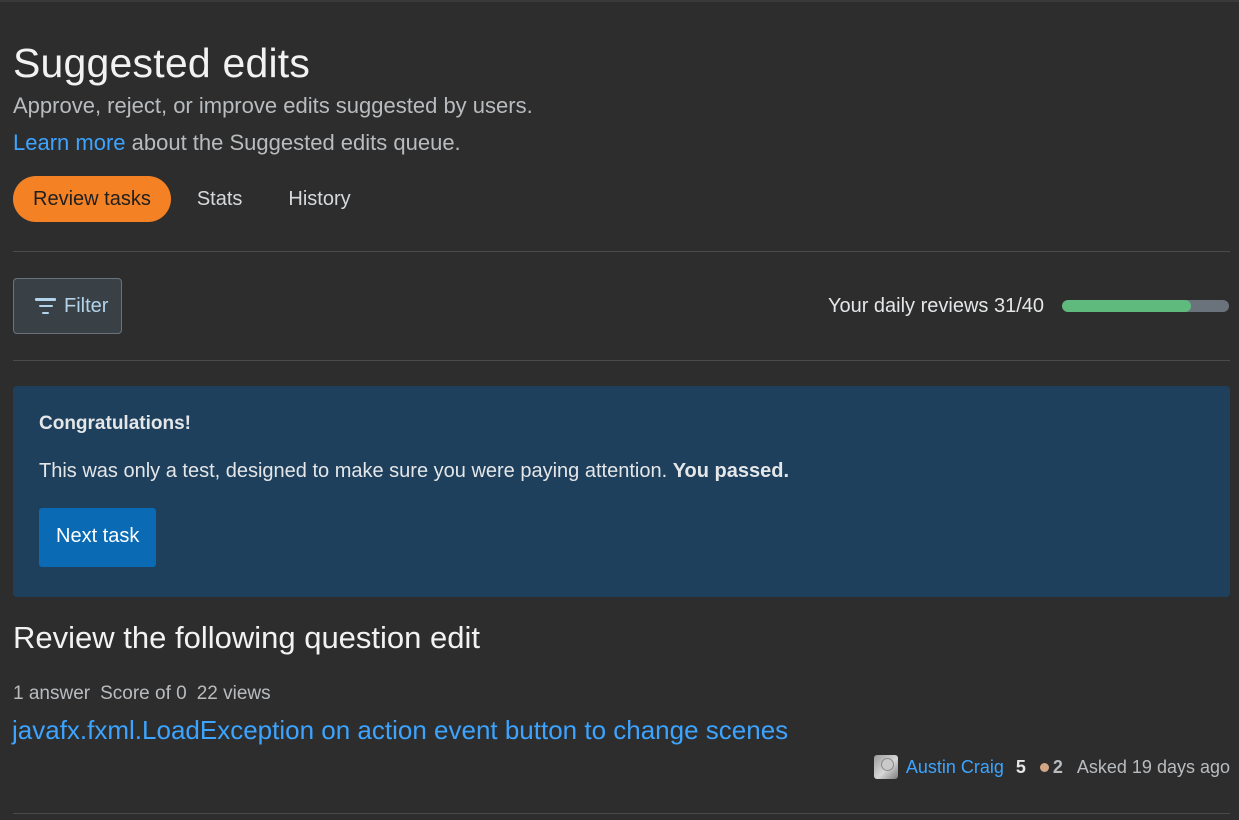 The image size is (1239, 820). I want to click on filter-label: Filter, so click(86, 305).